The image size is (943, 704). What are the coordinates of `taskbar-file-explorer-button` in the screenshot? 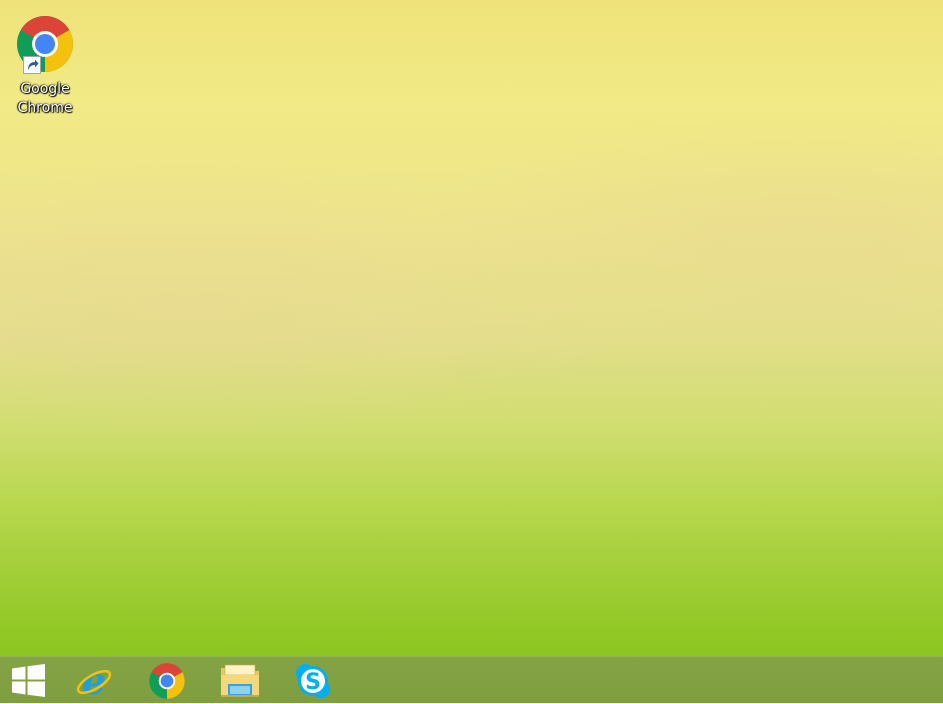 It's located at (240, 680).